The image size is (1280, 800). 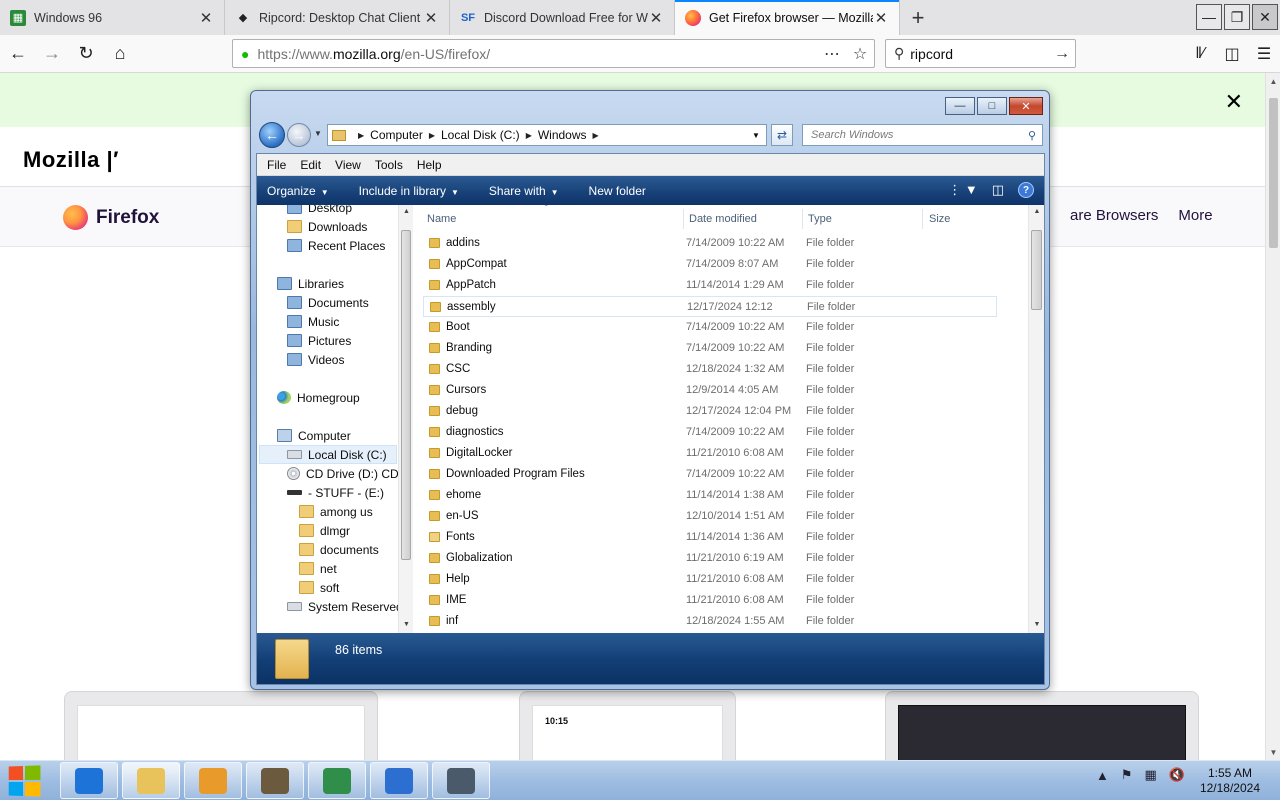 I want to click on file-scroll-down-icon: ▼, so click(x=1037, y=624).